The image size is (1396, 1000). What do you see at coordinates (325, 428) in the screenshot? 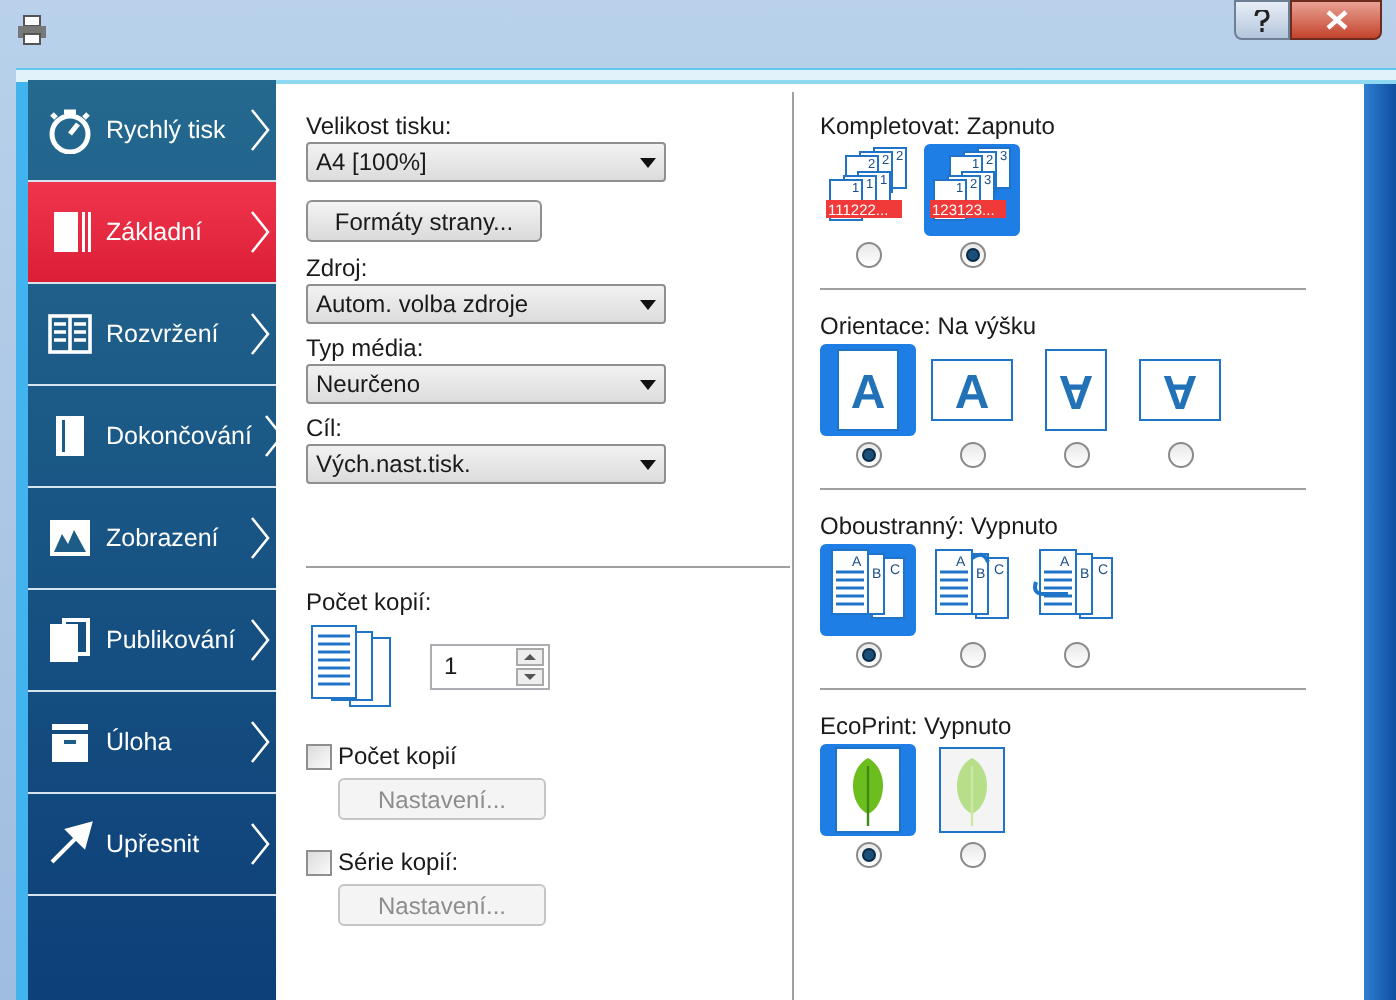
I see `field-label: Cíl:` at bounding box center [325, 428].